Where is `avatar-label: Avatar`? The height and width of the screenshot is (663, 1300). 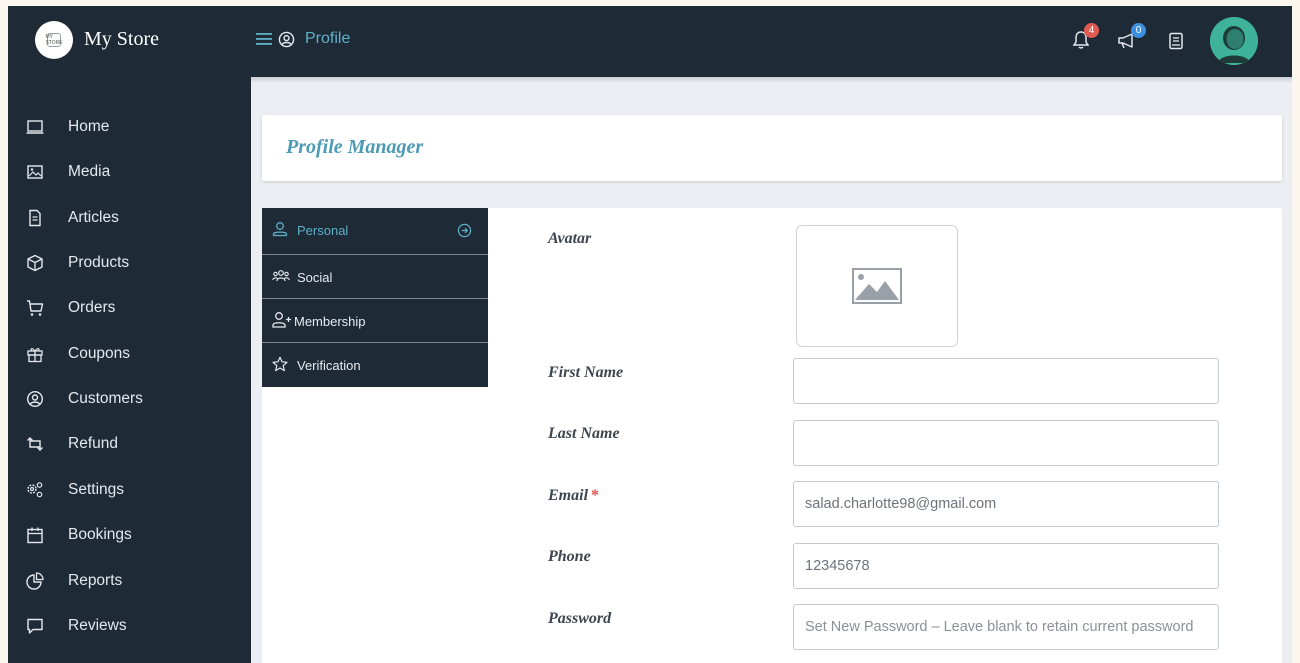
avatar-label: Avatar is located at coordinates (570, 238).